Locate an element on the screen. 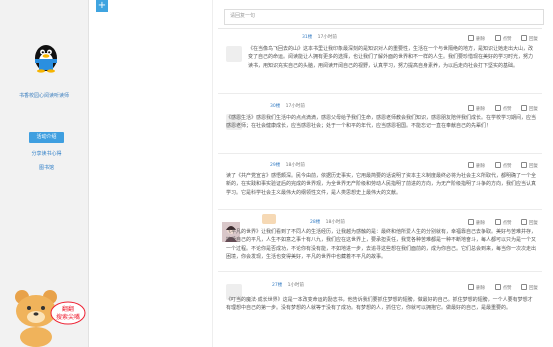  svg-text: 搜索尖嘴 is located at coordinates (68, 317).